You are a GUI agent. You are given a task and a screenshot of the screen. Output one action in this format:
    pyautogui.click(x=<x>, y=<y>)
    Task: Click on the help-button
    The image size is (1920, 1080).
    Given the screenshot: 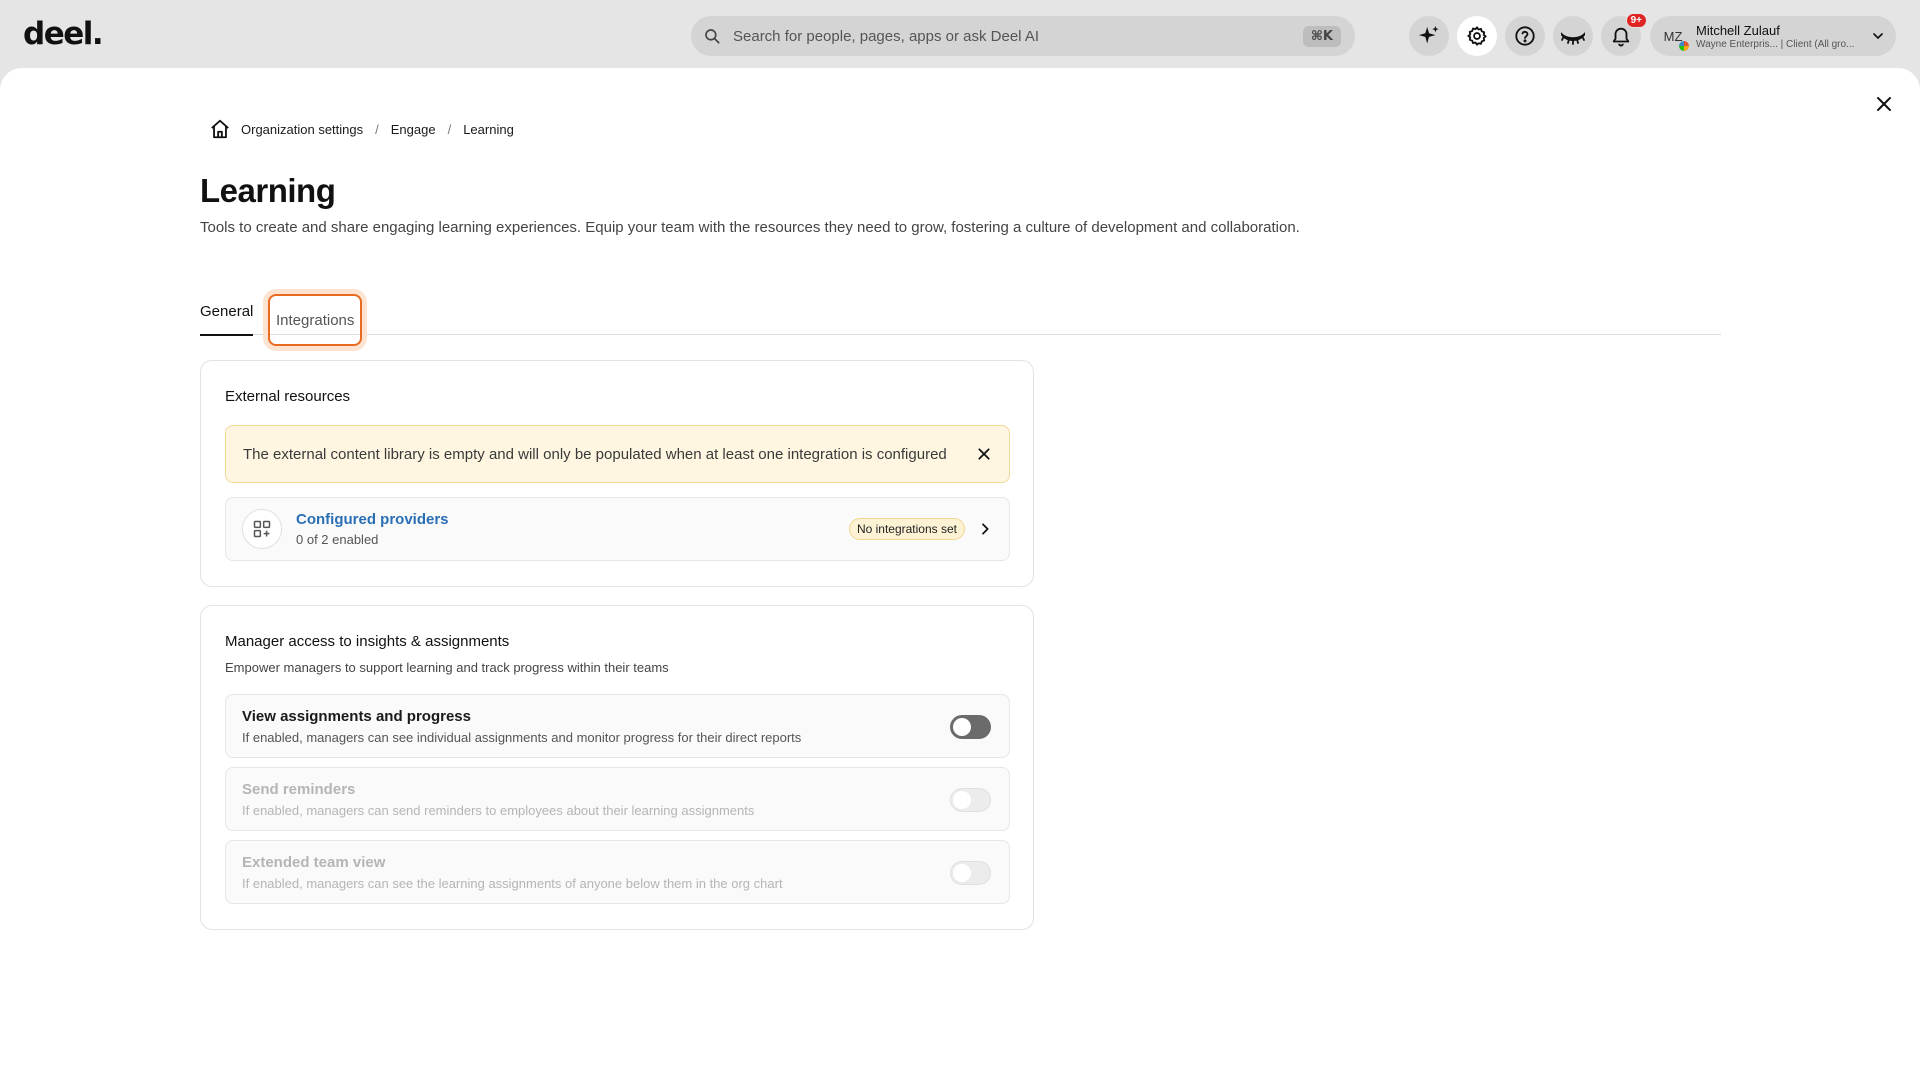 What is the action you would take?
    pyautogui.click(x=1525, y=36)
    